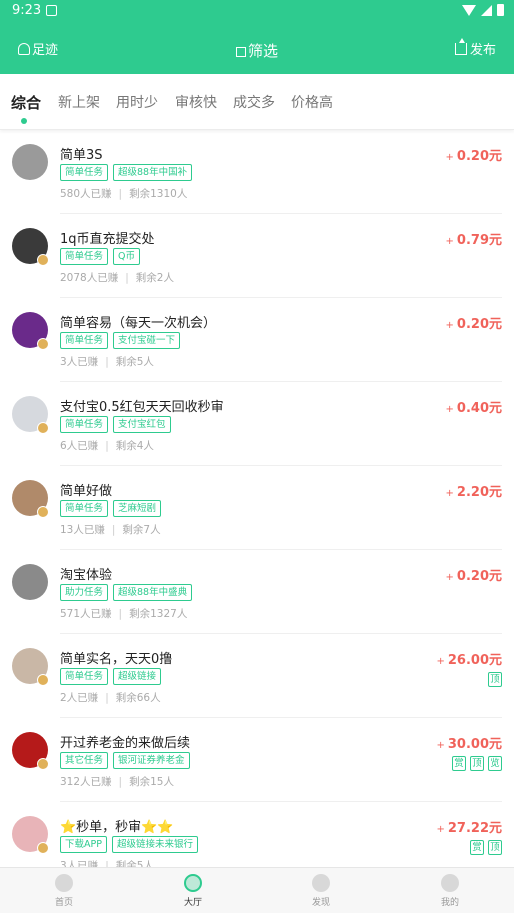 Image resolution: width=514 pixels, height=913 pixels. I want to click on task-reward: +27.22元, so click(469, 826).